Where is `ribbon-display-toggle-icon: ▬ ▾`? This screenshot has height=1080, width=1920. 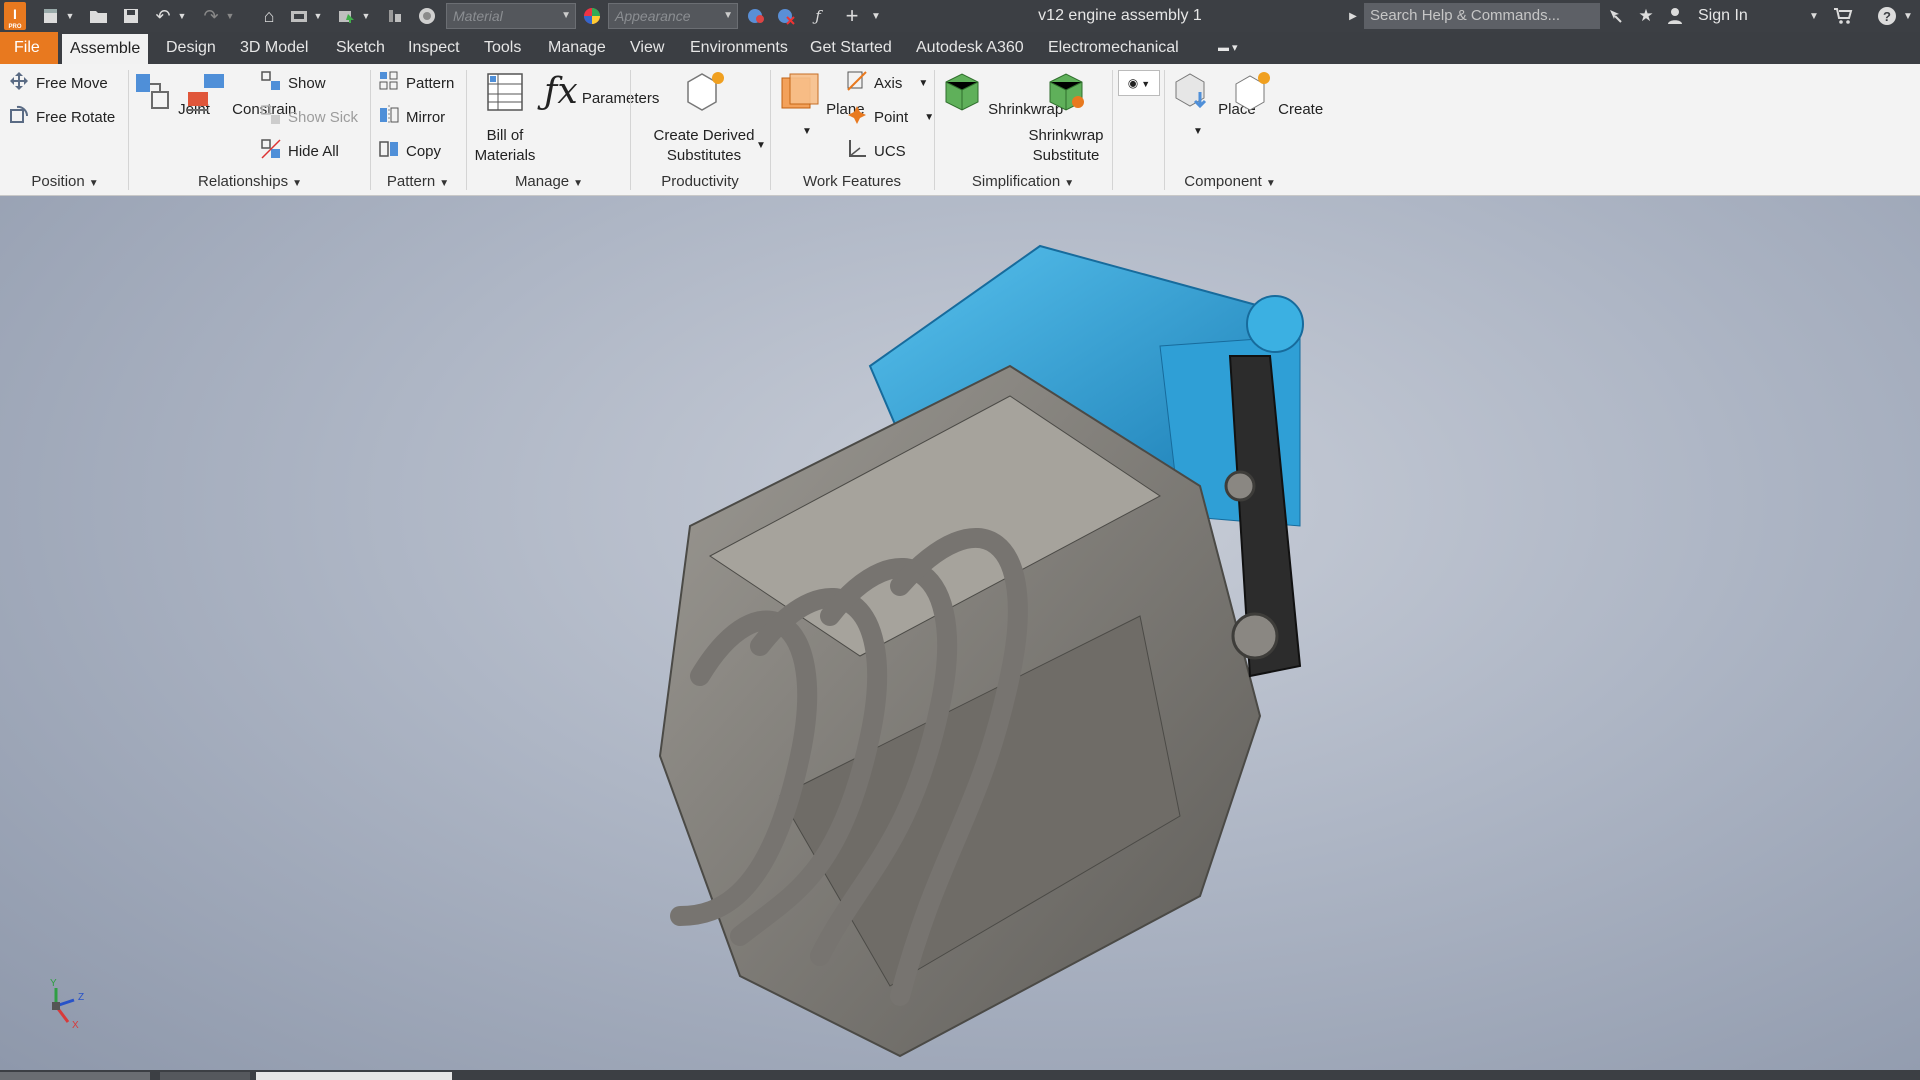
ribbon-display-toggle-icon: ▬ ▾ is located at coordinates (1228, 48).